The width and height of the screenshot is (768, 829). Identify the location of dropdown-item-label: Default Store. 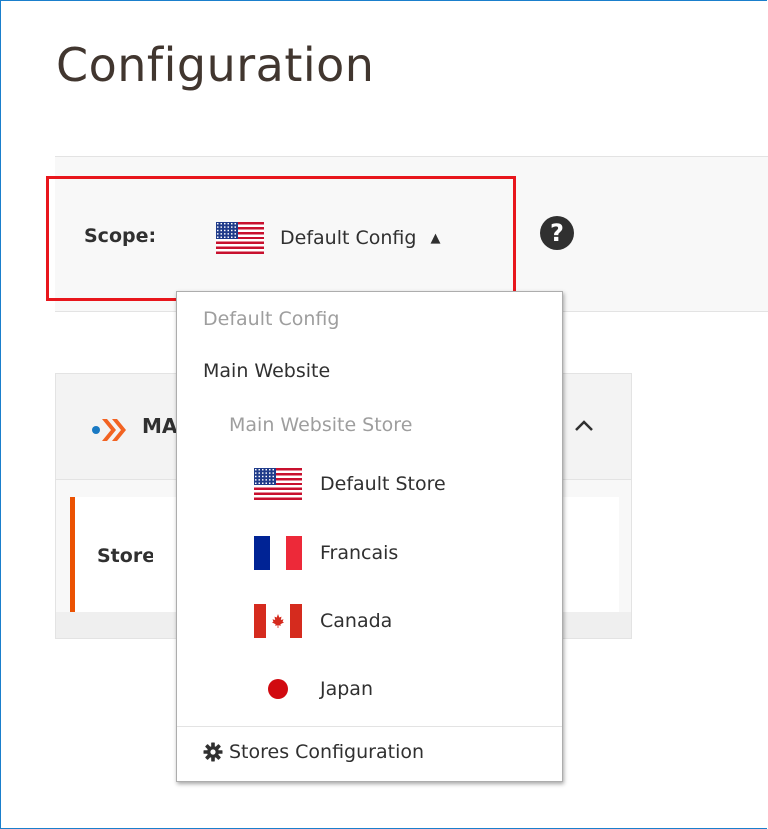
(383, 484).